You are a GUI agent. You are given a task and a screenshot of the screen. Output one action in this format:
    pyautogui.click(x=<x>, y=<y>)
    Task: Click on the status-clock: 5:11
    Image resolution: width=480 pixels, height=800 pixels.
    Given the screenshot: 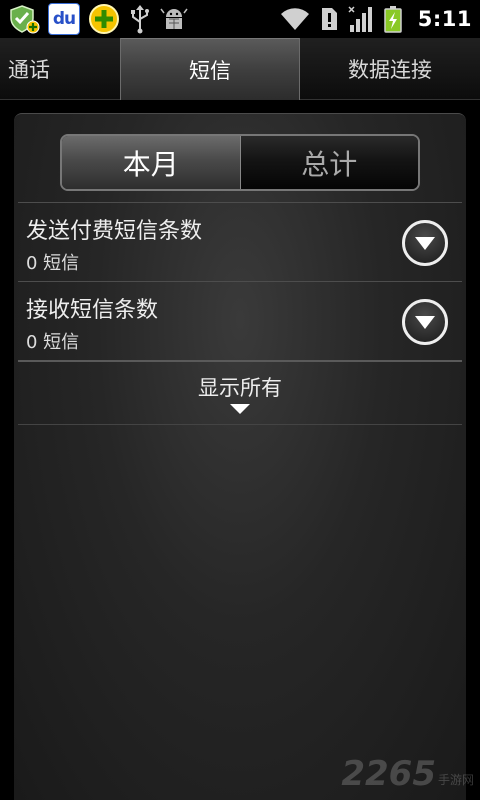 What is the action you would take?
    pyautogui.click(x=444, y=19)
    